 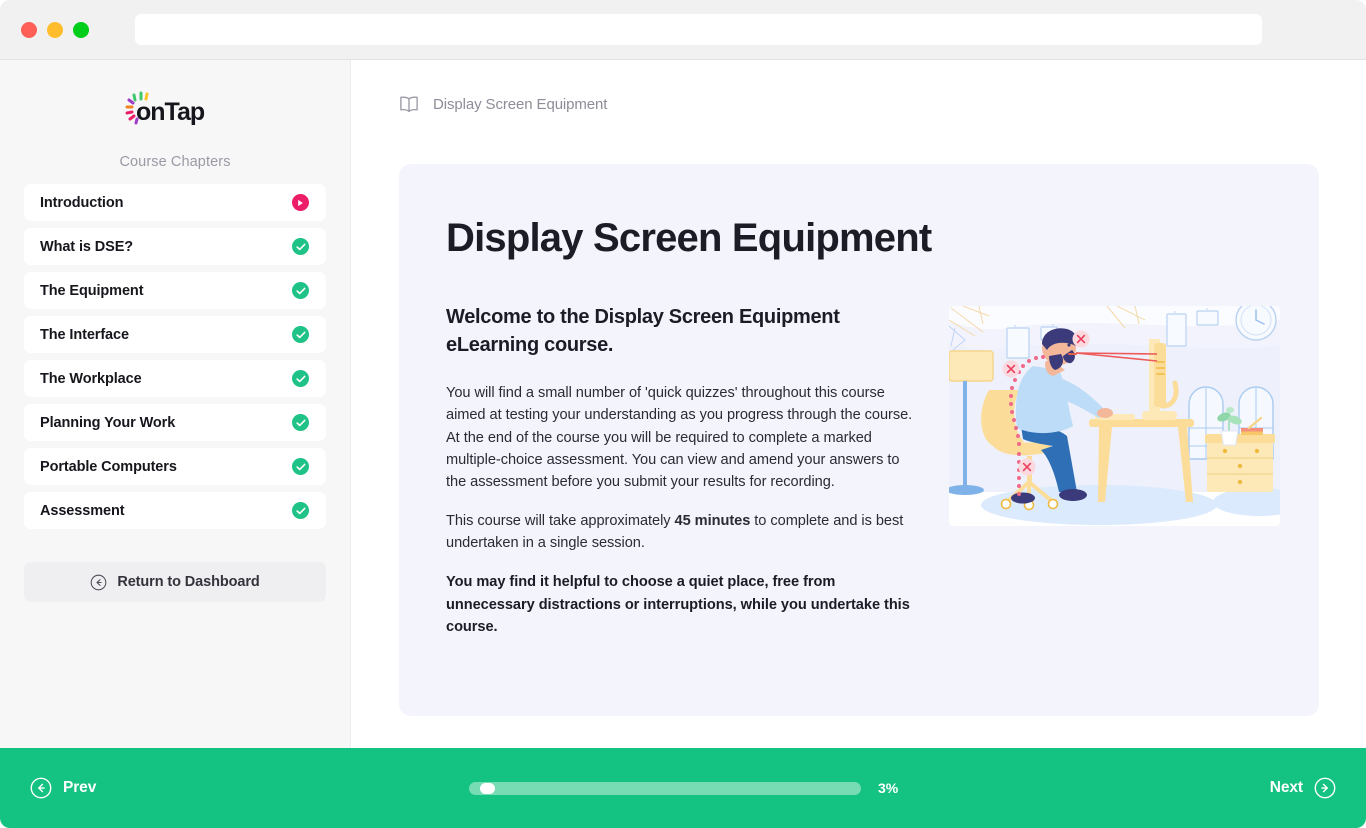 What do you see at coordinates (560, 521) in the screenshot?
I see `lesson-paragraph-2-before: This course will take approximately` at bounding box center [560, 521].